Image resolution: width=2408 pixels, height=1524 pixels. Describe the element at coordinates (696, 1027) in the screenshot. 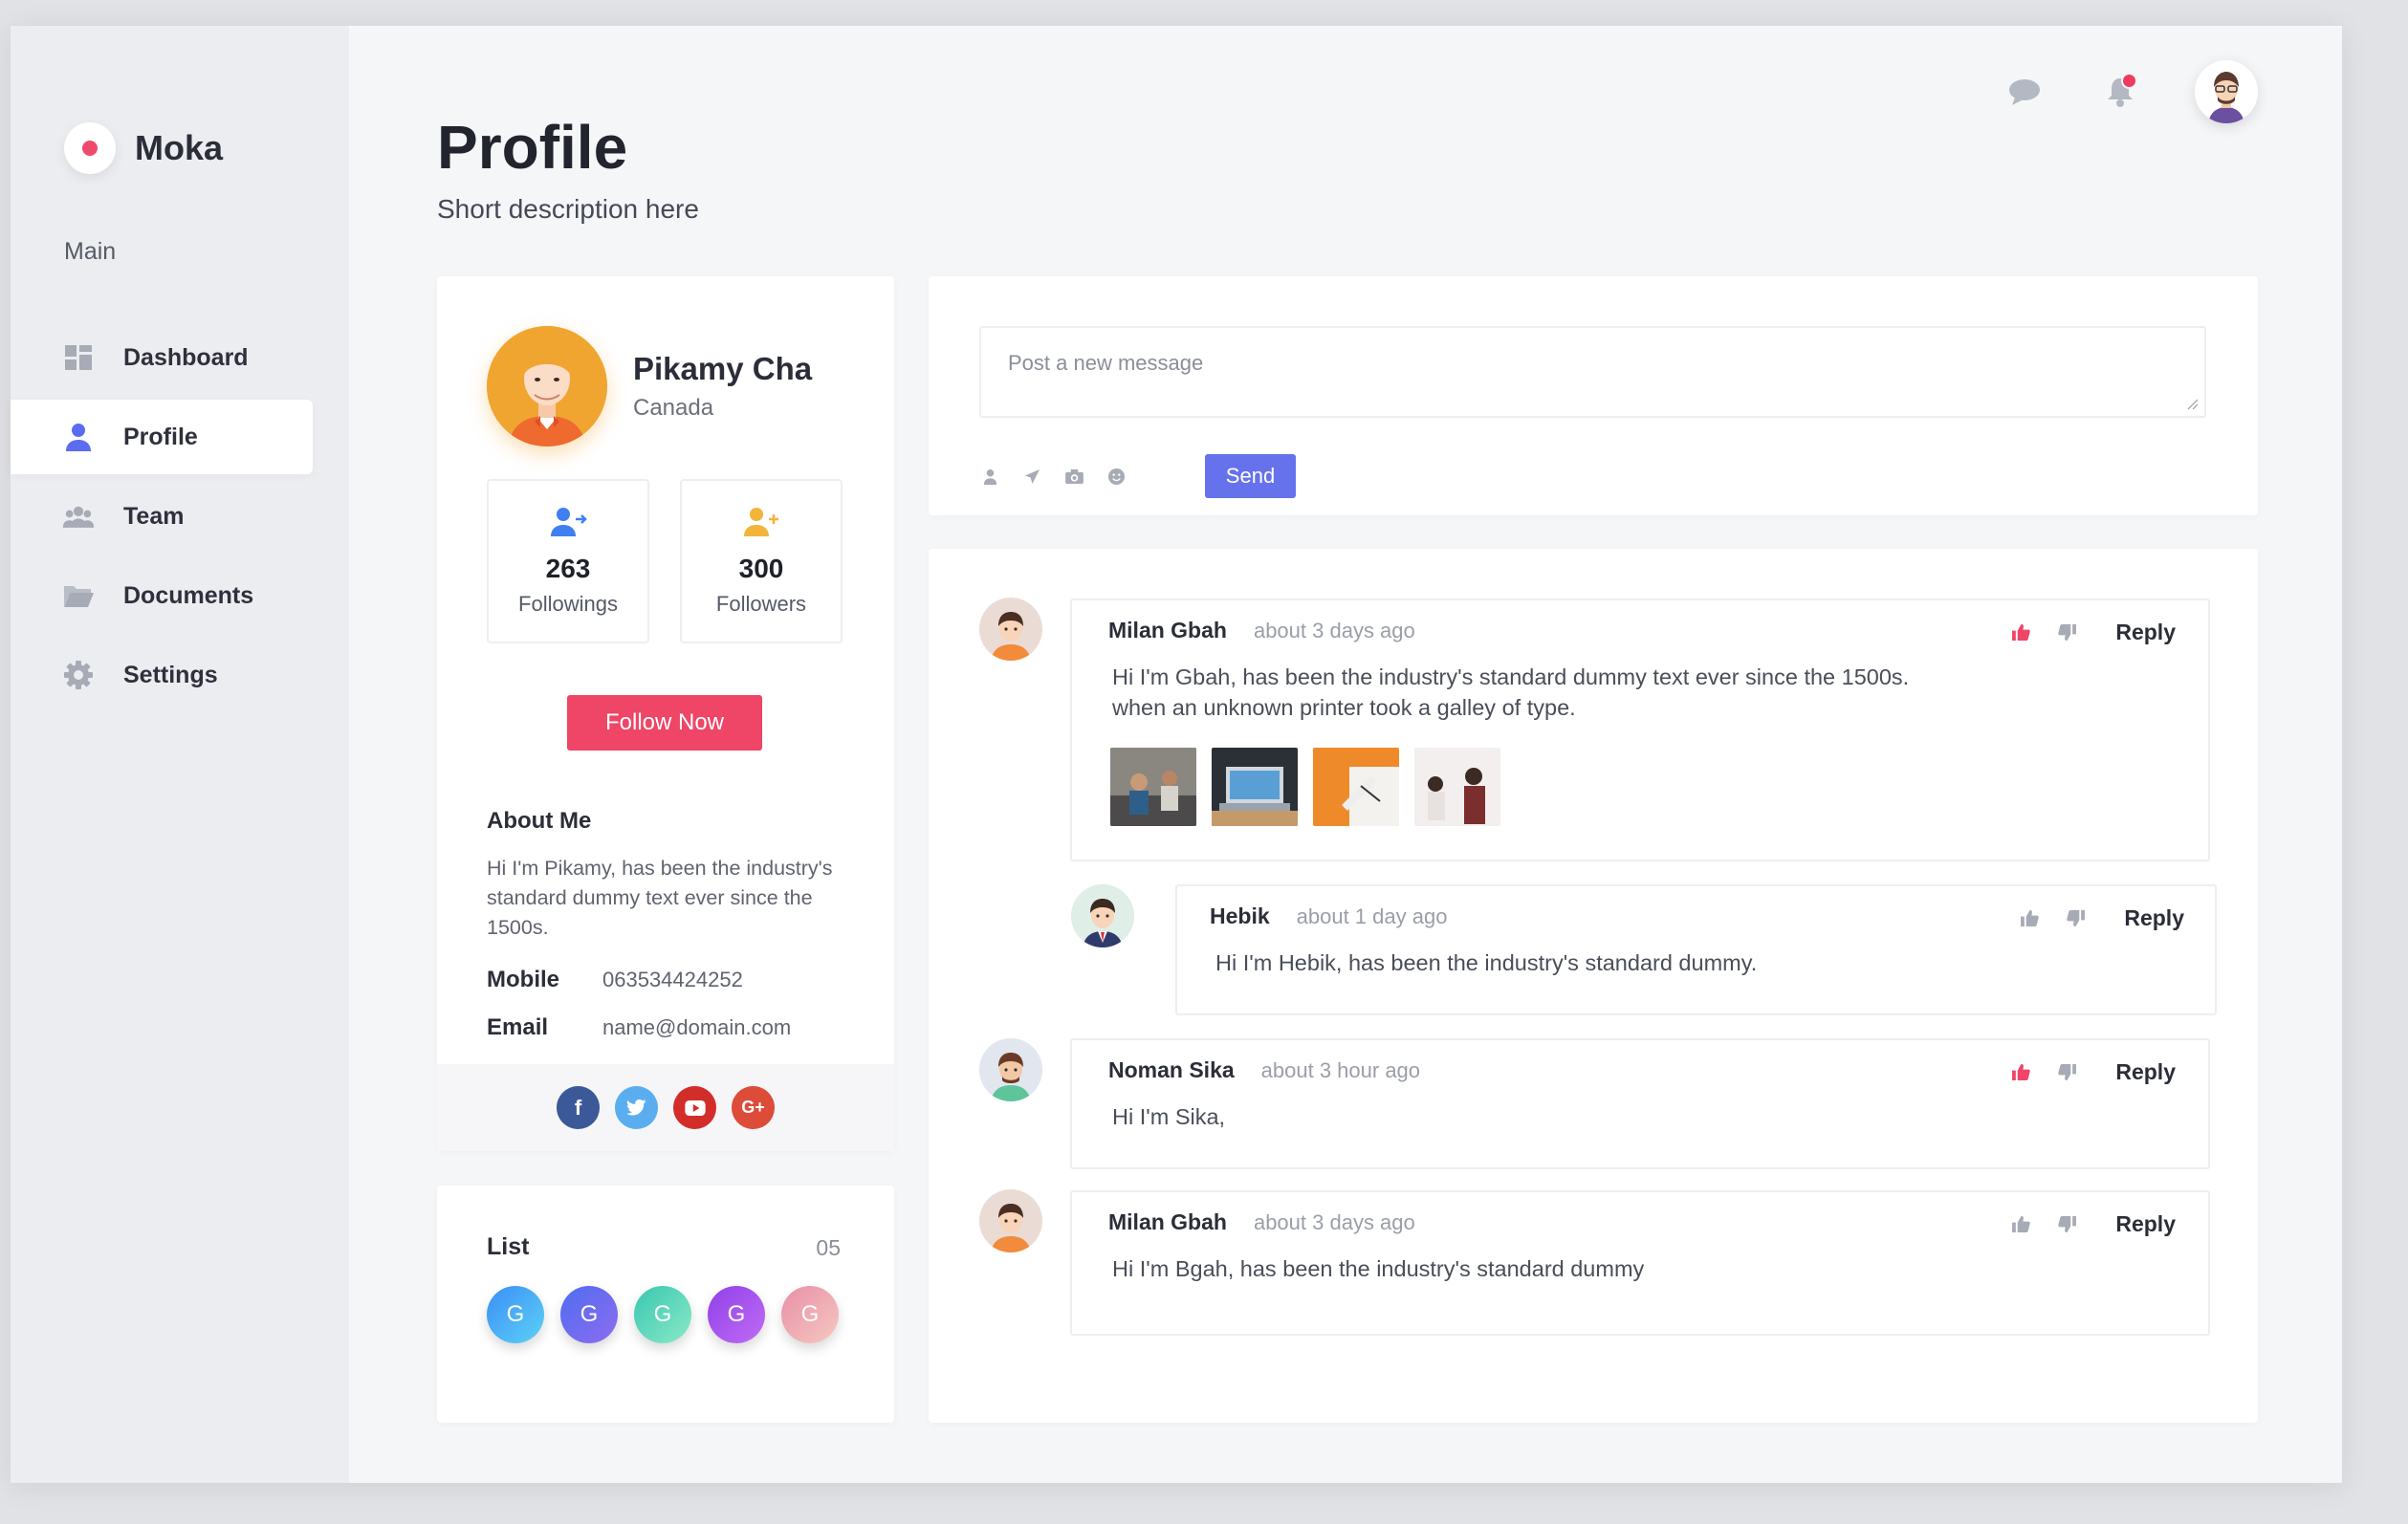

I see `email-value: name@domain.com` at that location.